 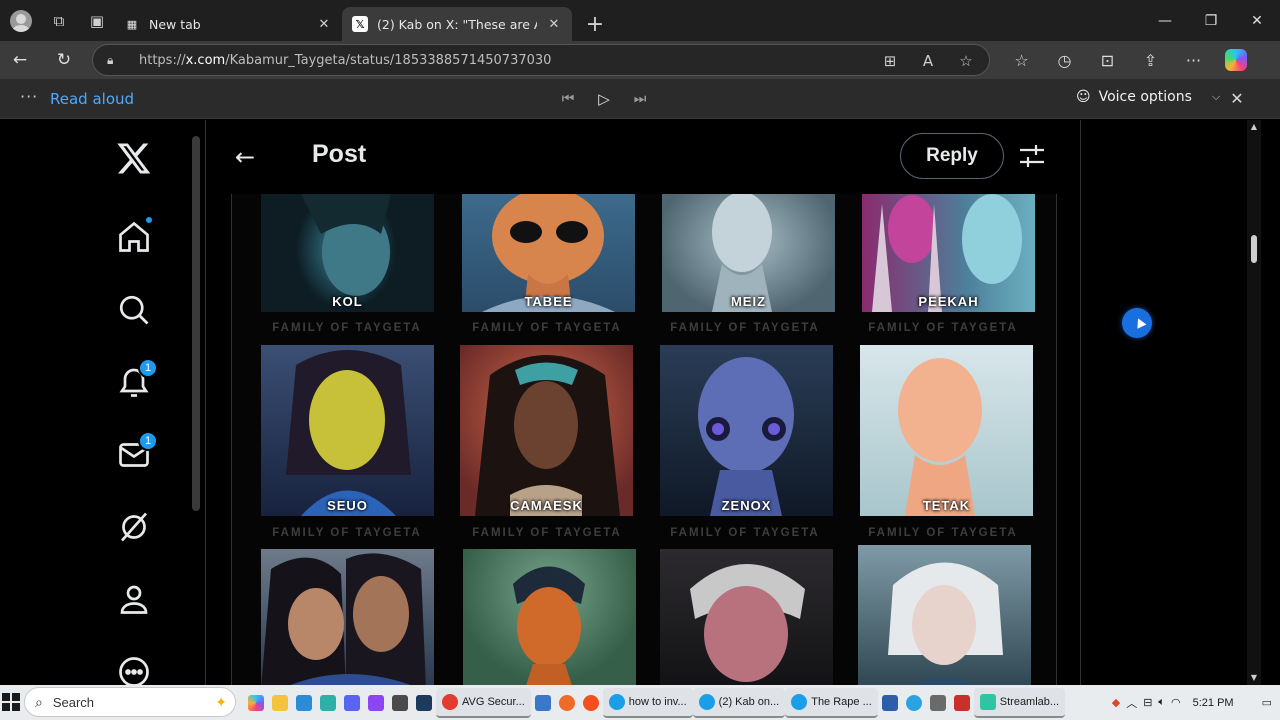 What do you see at coordinates (591, 703) in the screenshot?
I see `brave-like-icon` at bounding box center [591, 703].